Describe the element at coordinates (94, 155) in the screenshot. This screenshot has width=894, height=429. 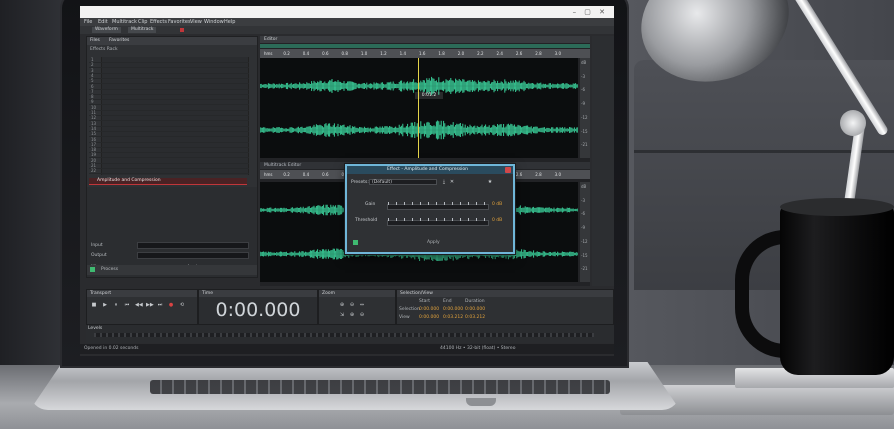
I see `slot-number: 19` at that location.